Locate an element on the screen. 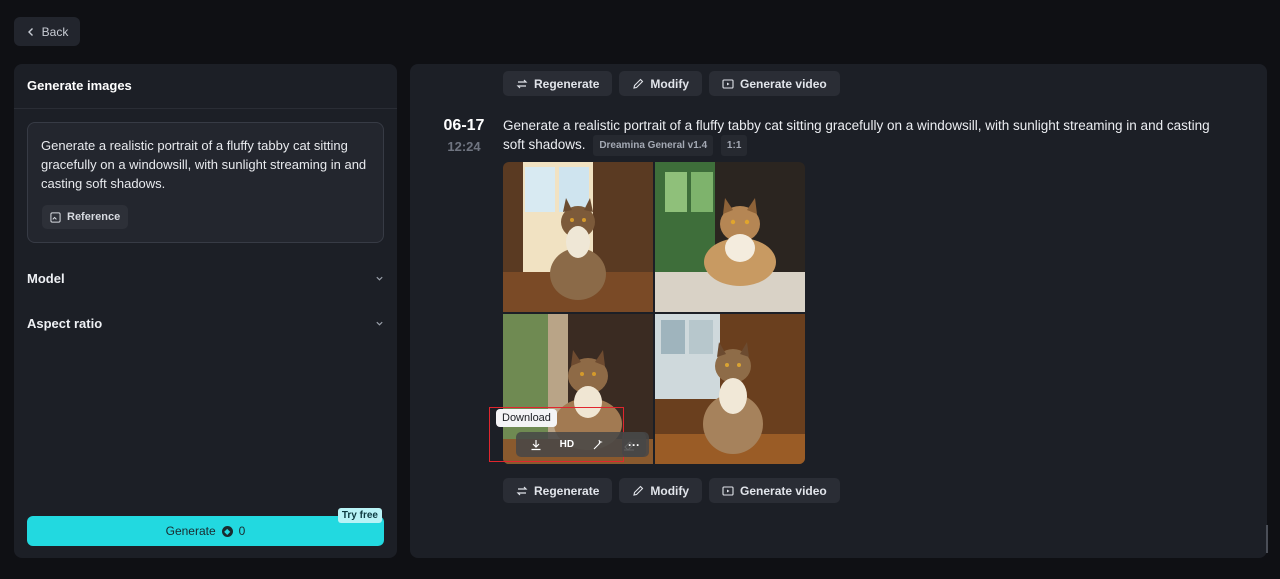 The height and width of the screenshot is (579, 1280). back-button: Back is located at coordinates (47, 31).